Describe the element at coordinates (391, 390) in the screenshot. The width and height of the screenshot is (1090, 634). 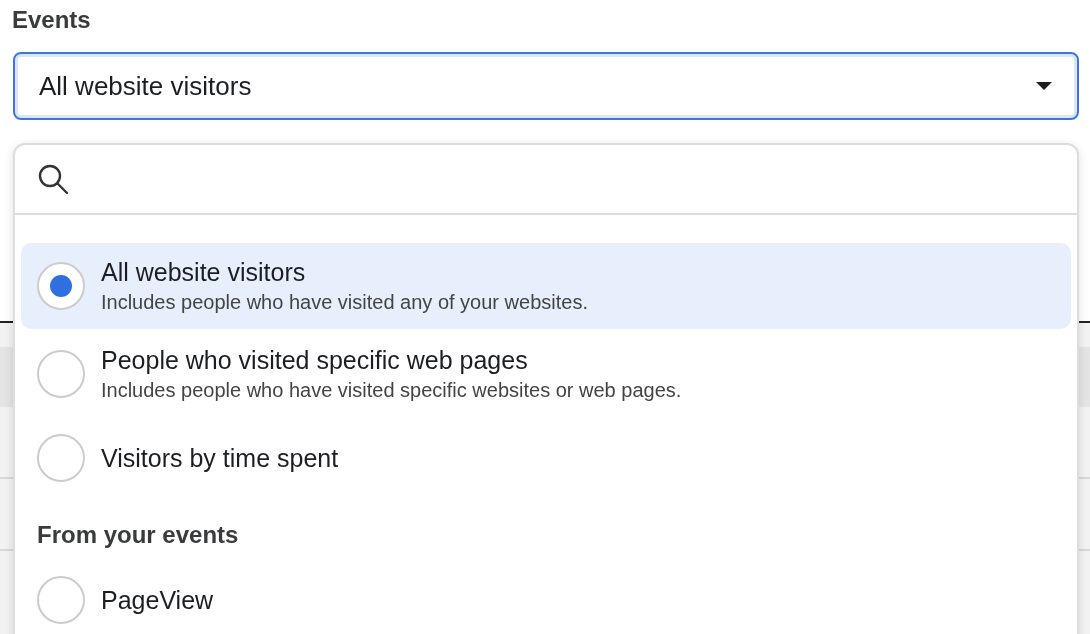
I see `option-description: Includes people who have visited specific websites or web pages.` at that location.